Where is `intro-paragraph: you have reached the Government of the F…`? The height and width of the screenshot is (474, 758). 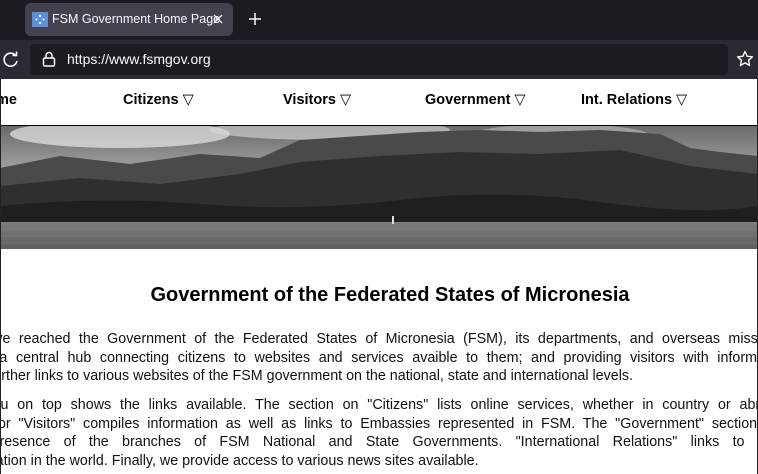 intro-paragraph: you have reached the Government of the F… is located at coordinates (379, 358).